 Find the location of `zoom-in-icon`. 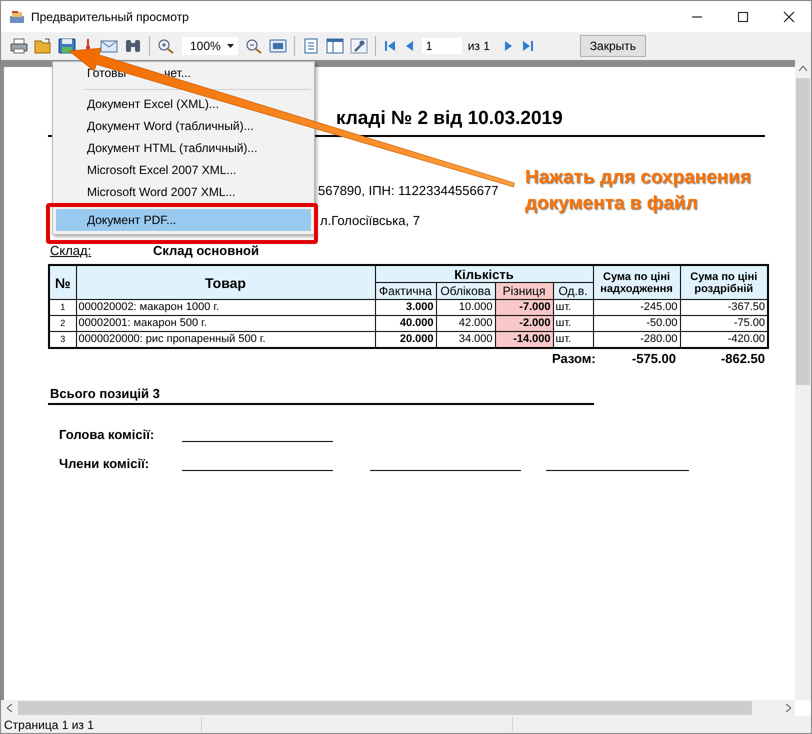

zoom-in-icon is located at coordinates (166, 46).